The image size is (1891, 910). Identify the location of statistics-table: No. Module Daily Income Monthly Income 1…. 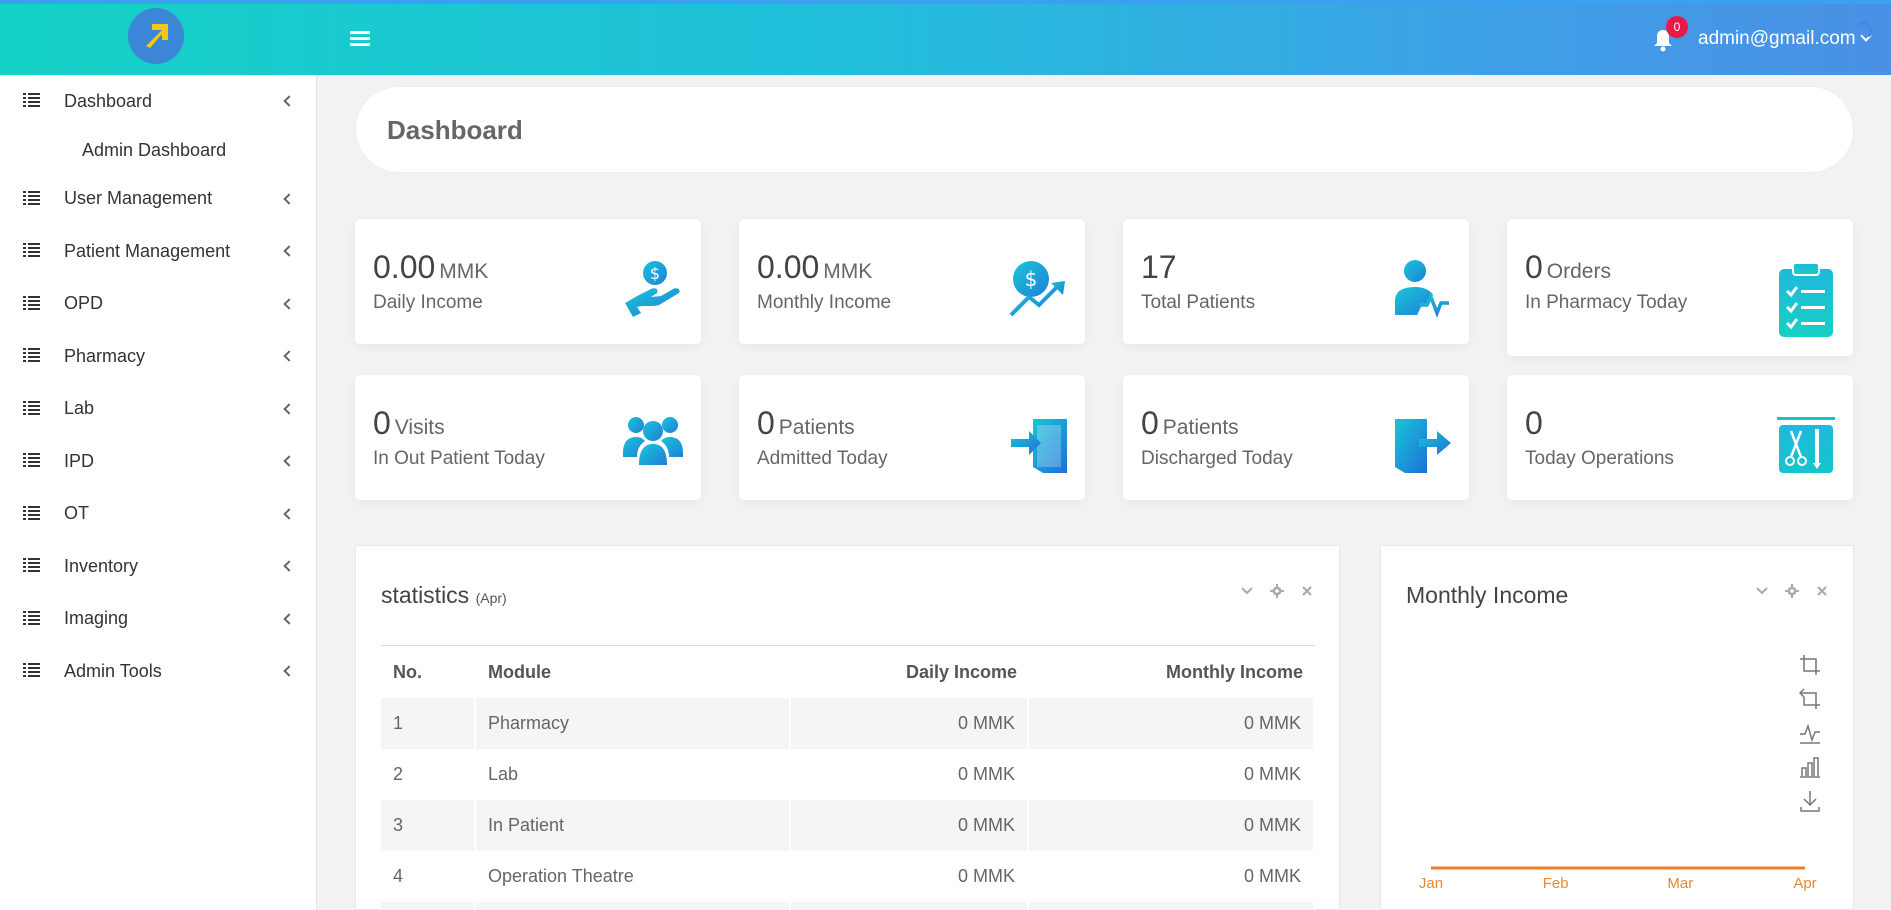
(848, 777).